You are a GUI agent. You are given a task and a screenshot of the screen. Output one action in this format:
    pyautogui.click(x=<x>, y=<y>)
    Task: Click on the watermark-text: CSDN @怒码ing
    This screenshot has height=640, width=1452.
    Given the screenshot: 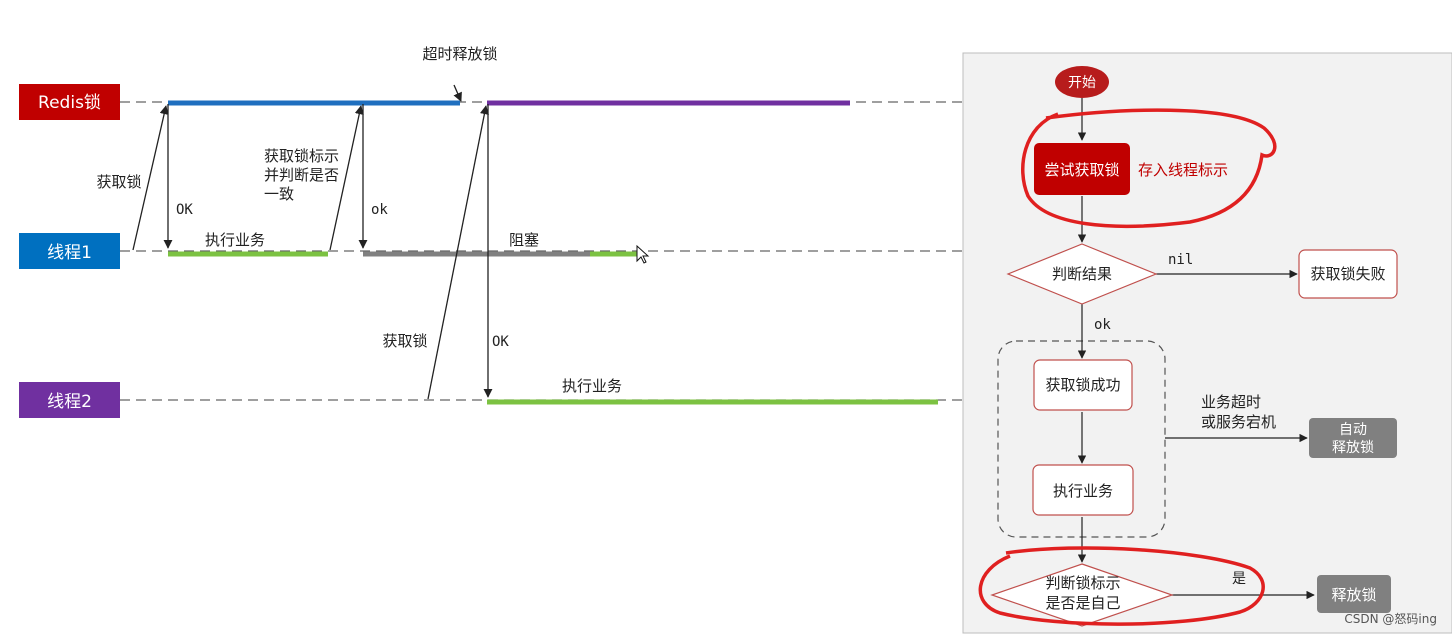 What is the action you would take?
    pyautogui.click(x=1390, y=618)
    